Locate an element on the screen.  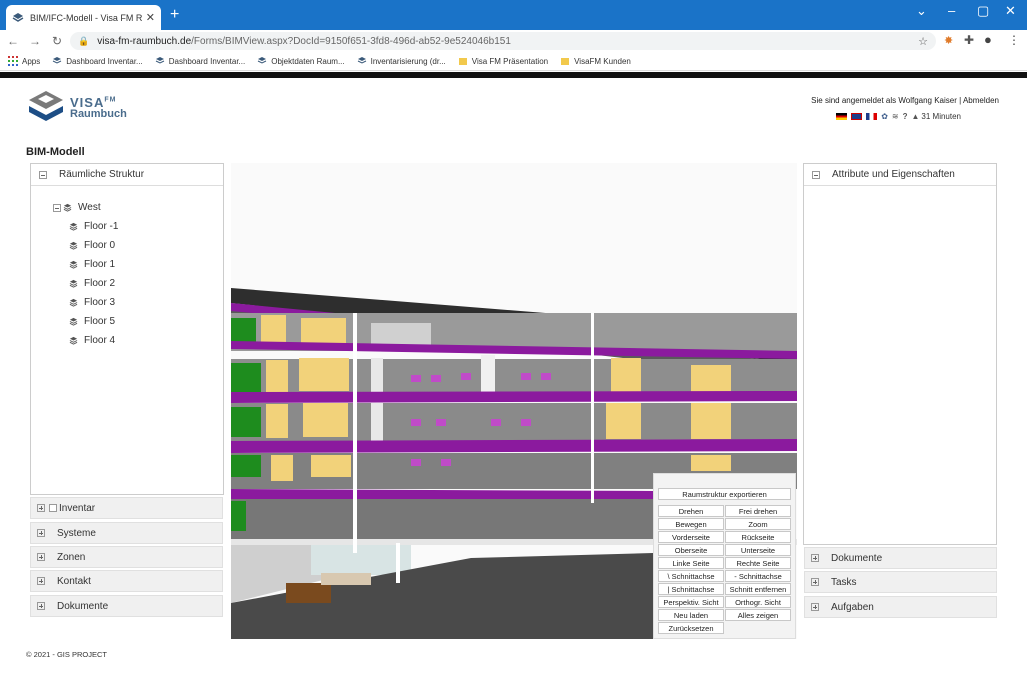
minimize-icon: – is located at coordinates (951, 10).